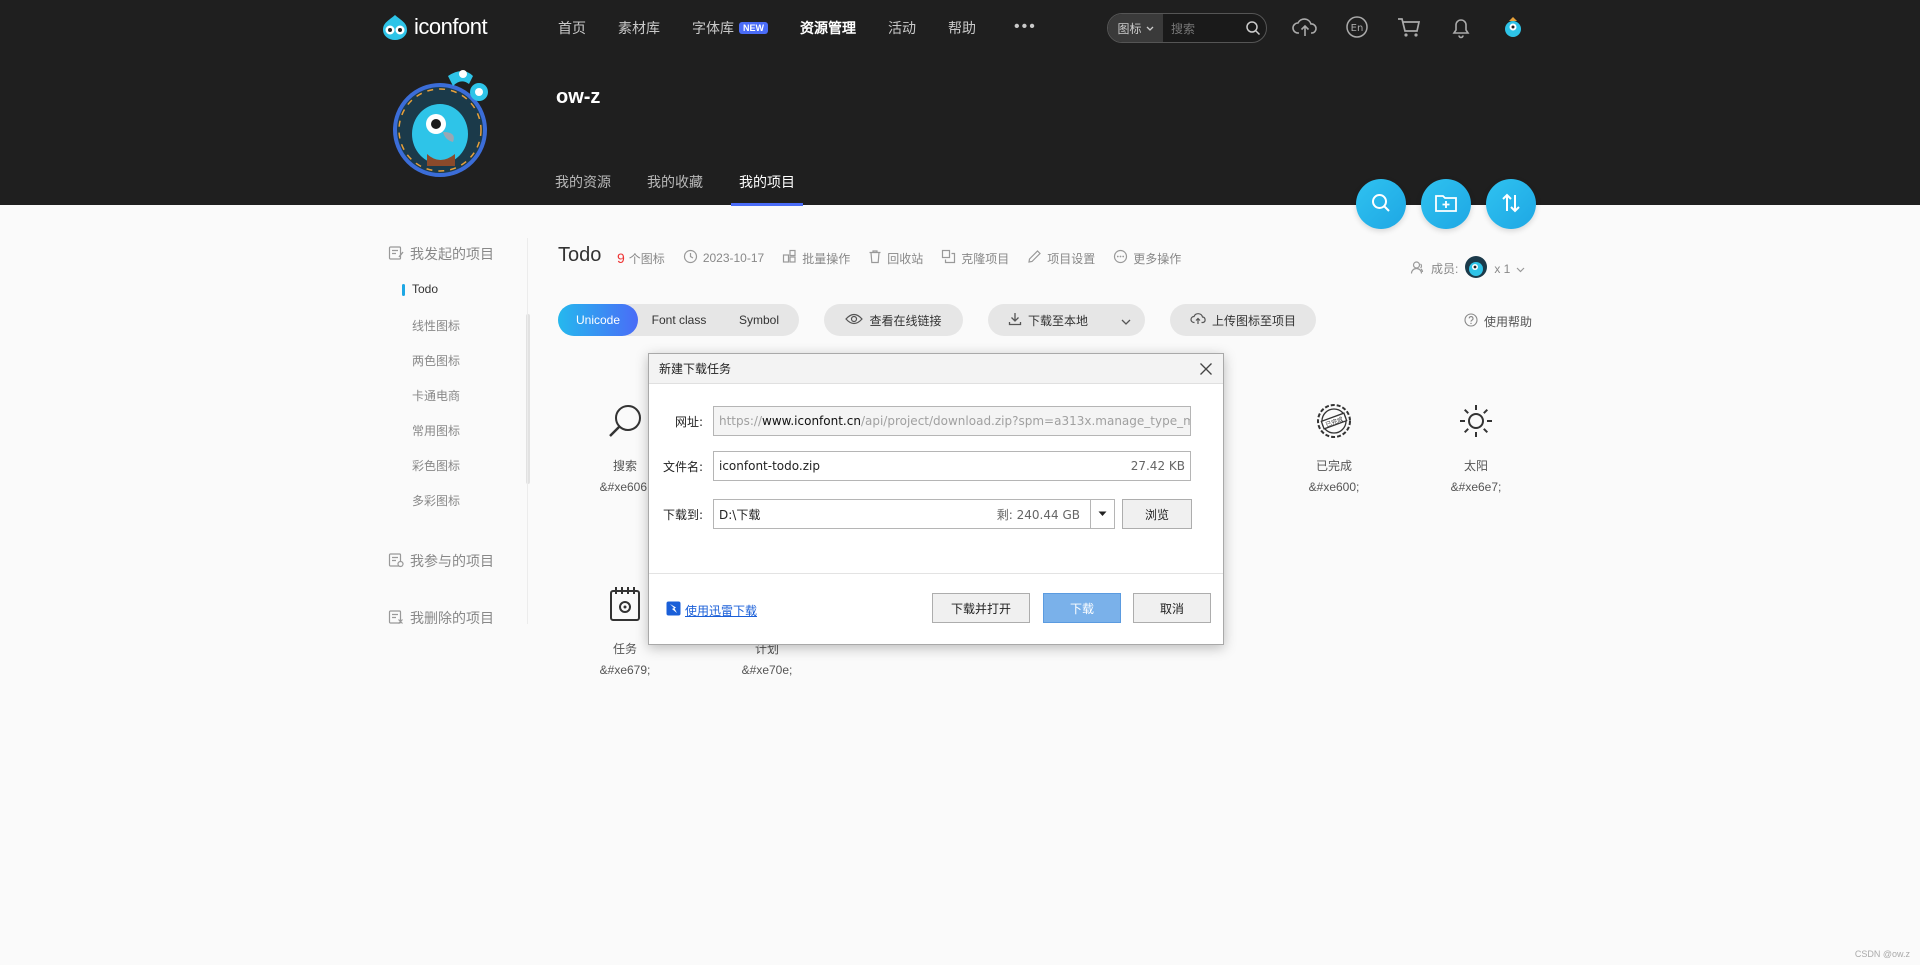 The image size is (1920, 965). Describe the element at coordinates (767, 189) in the screenshot. I see `tab-my-projects: 我的项目` at that location.